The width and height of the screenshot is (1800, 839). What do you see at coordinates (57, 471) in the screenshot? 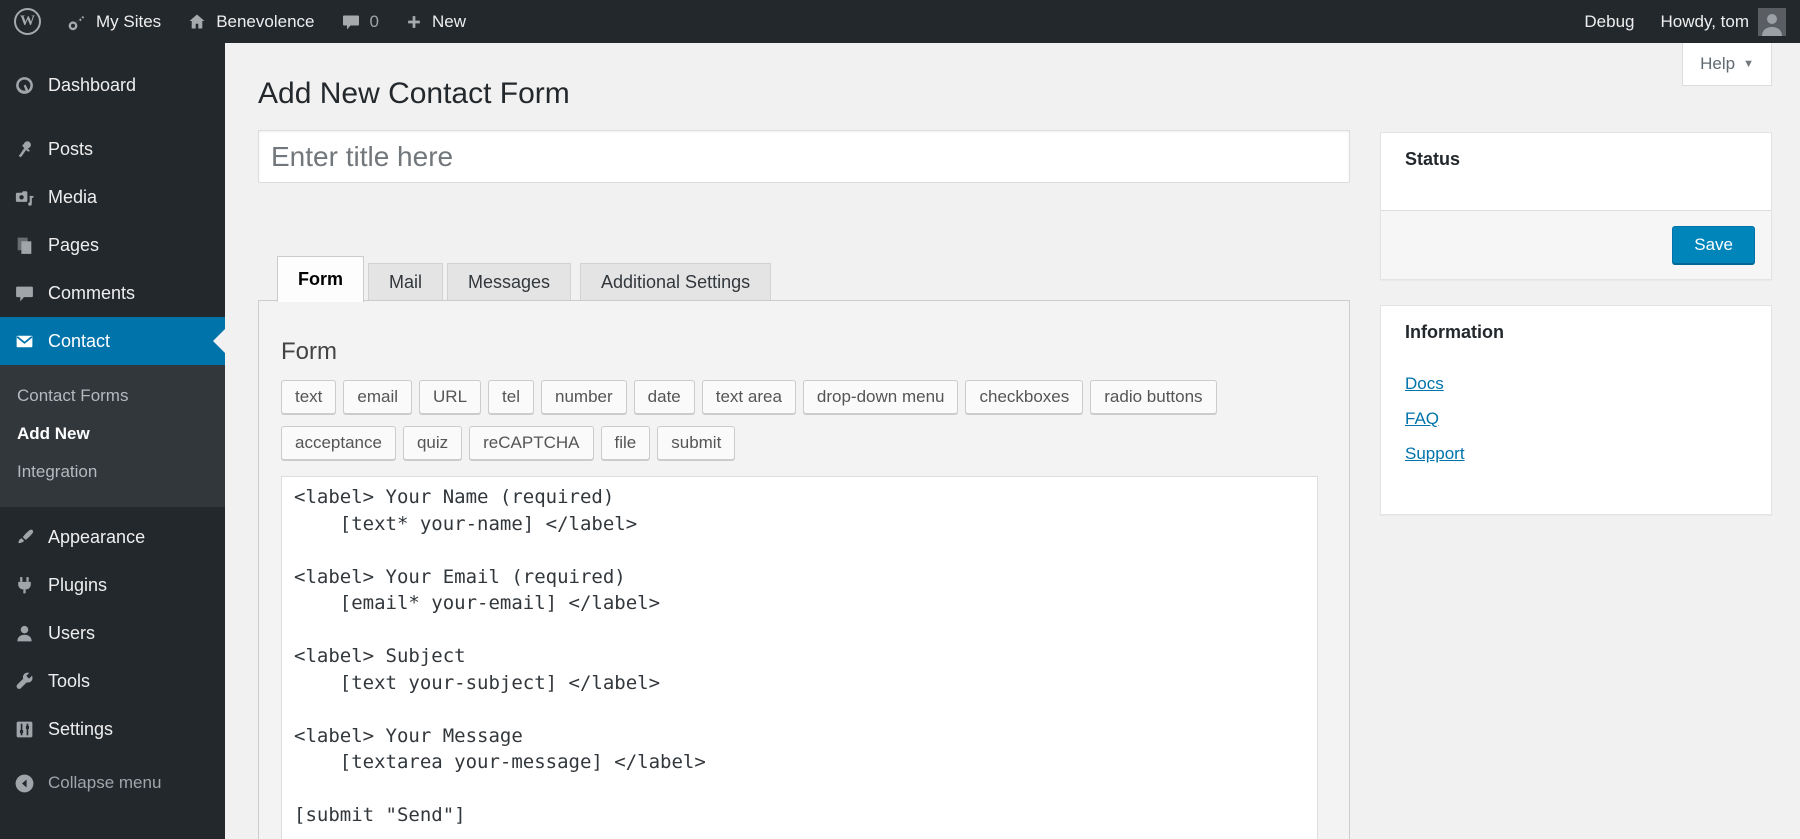
I see `submenu-label: Integration` at bounding box center [57, 471].